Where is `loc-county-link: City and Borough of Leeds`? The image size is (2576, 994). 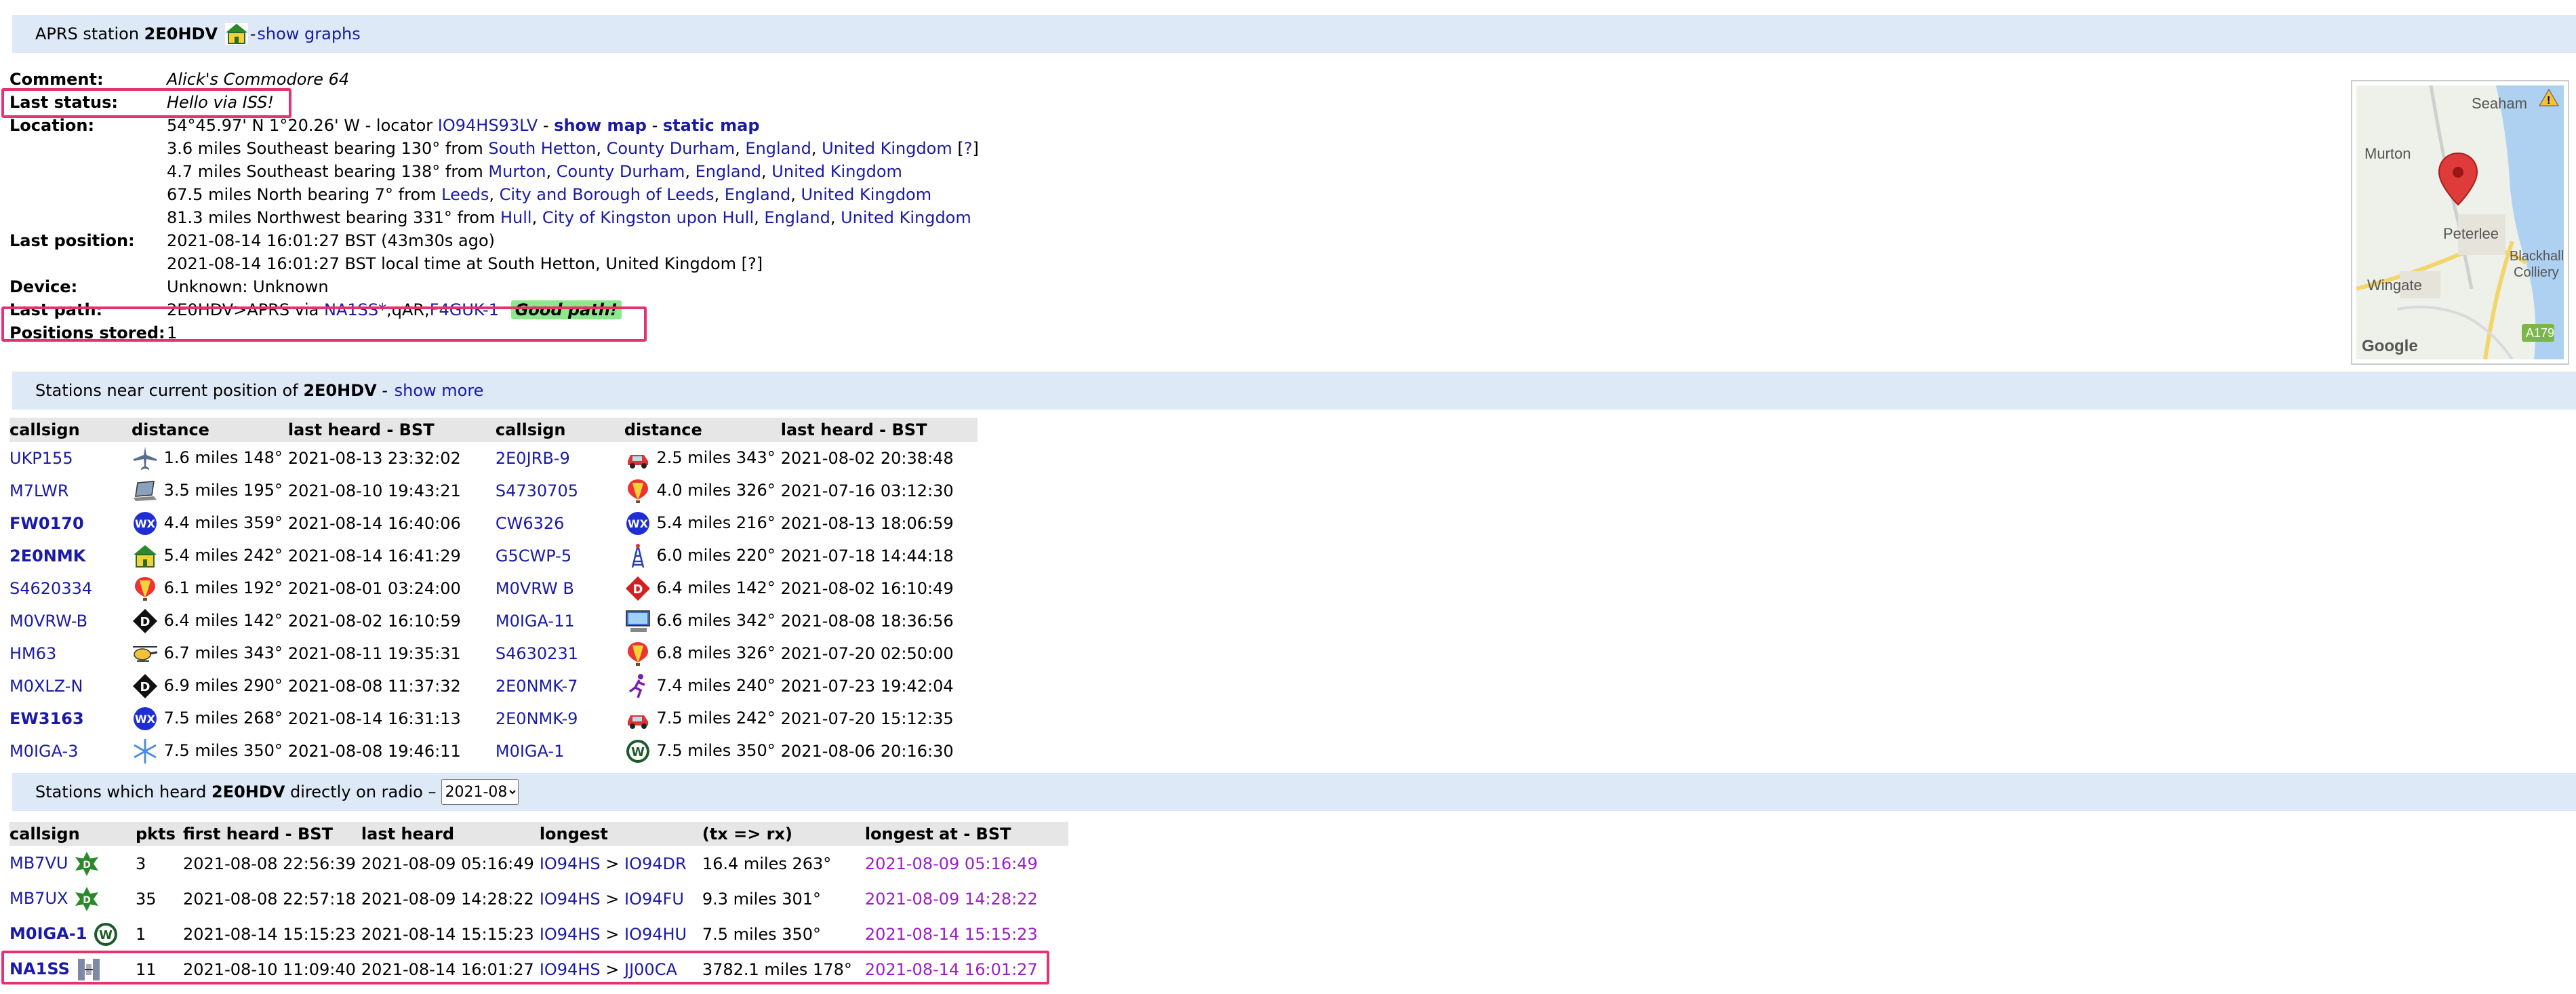 loc-county-link: City and Borough of Leeds is located at coordinates (607, 195).